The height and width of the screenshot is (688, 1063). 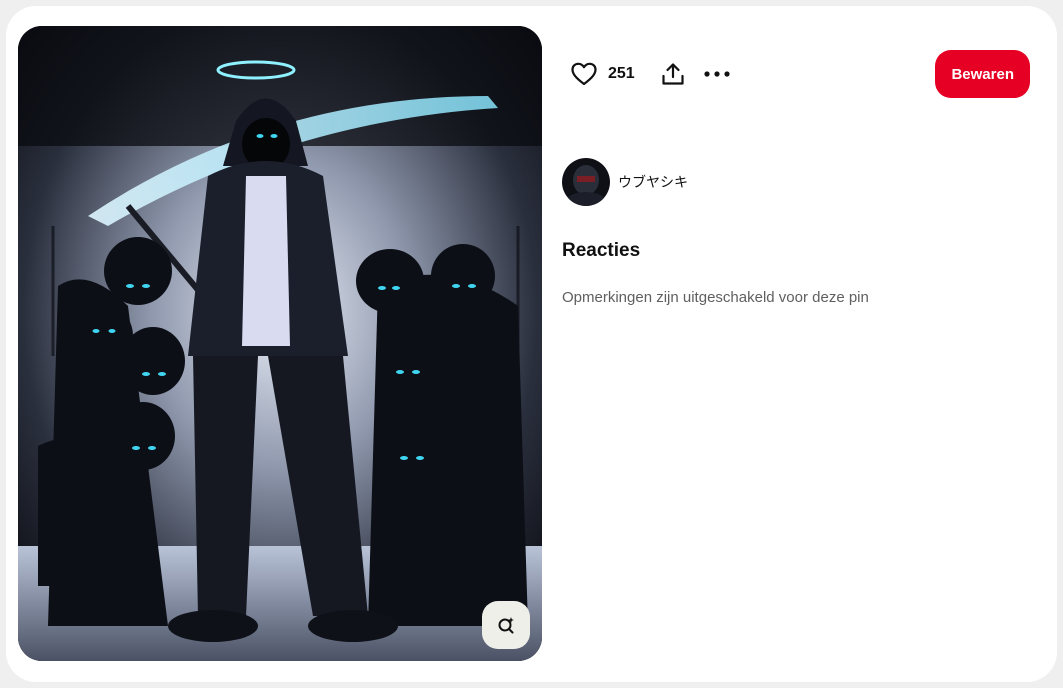 I want to click on comments-heading: Reacties, so click(x=601, y=250).